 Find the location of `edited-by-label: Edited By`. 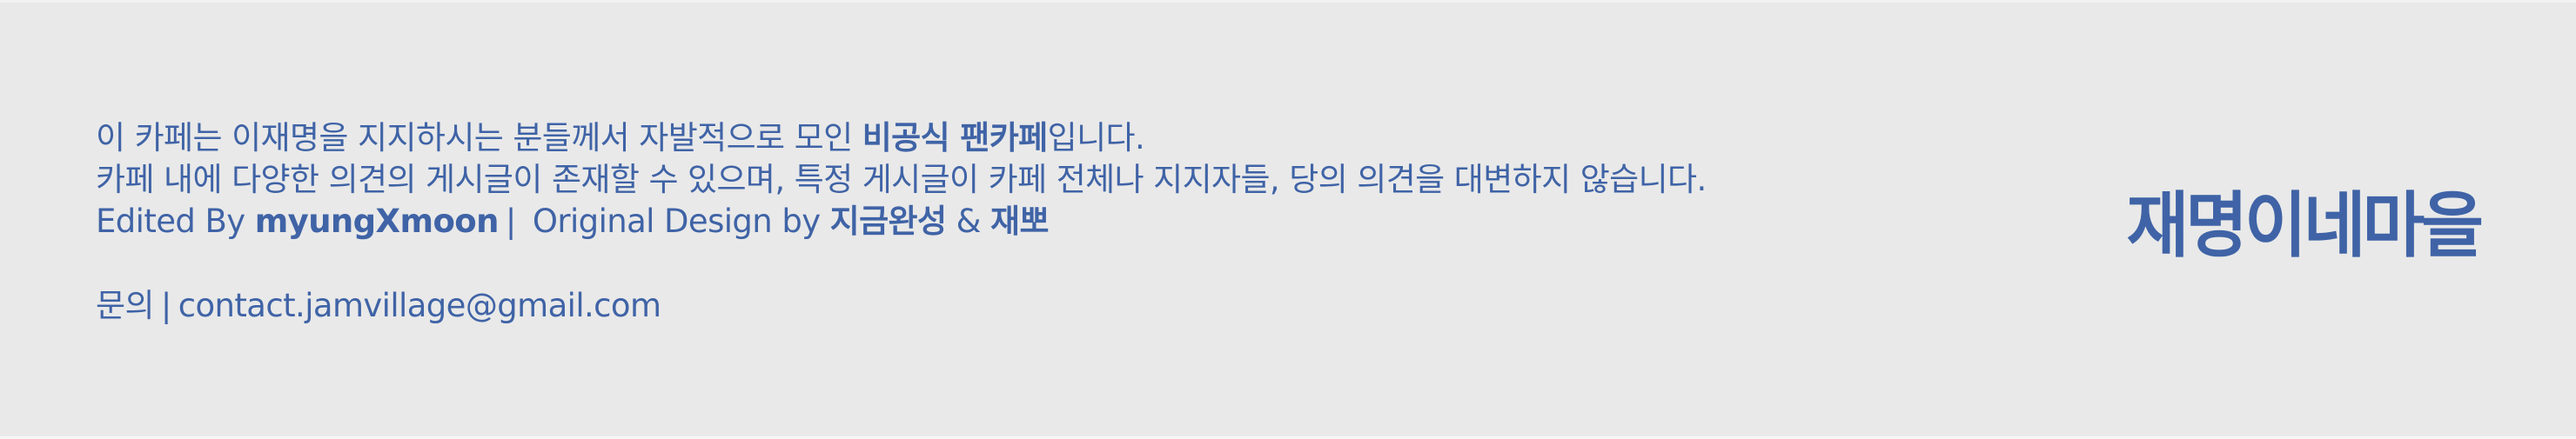

edited-by-label: Edited By is located at coordinates (175, 221).